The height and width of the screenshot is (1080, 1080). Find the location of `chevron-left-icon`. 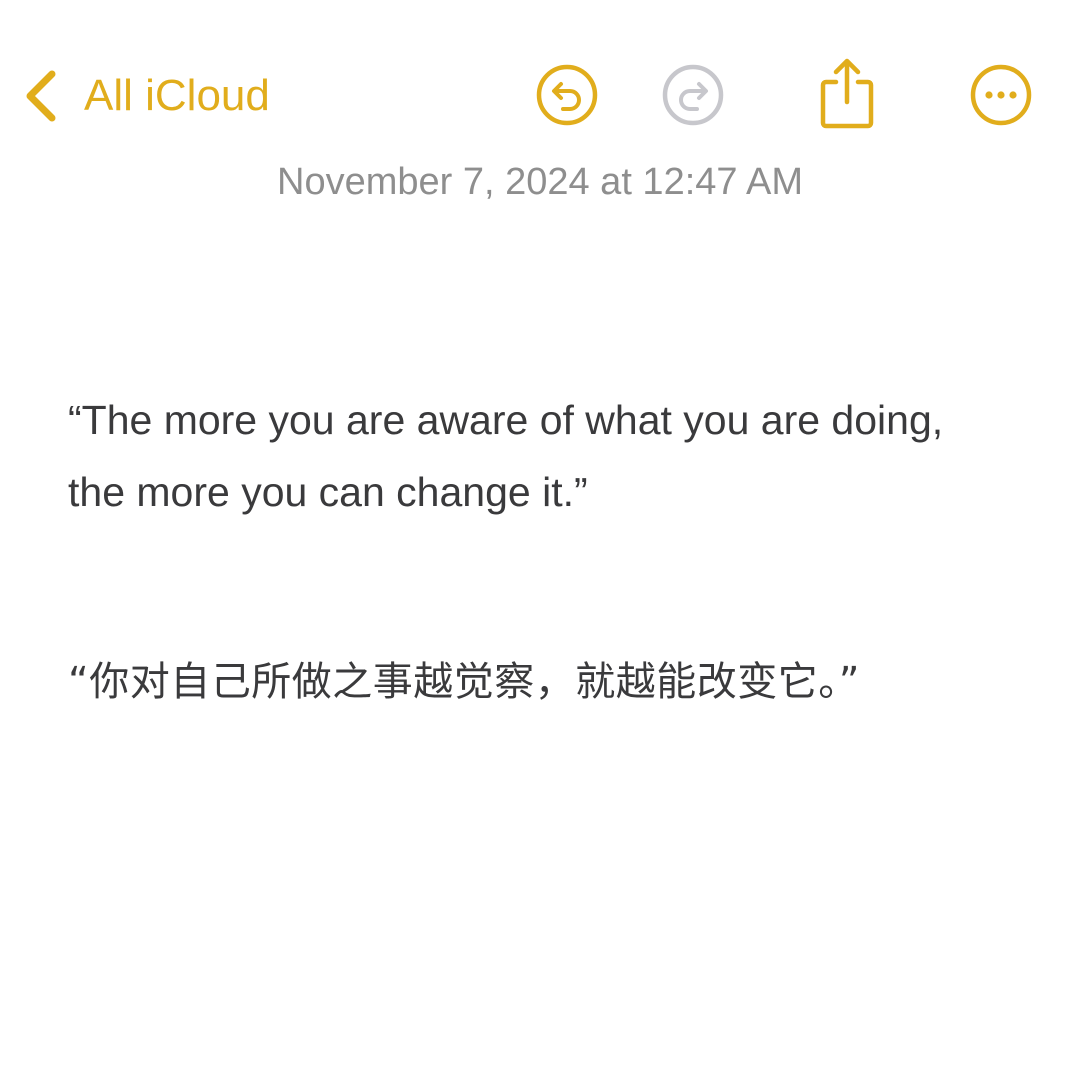

chevron-left-icon is located at coordinates (40, 96).